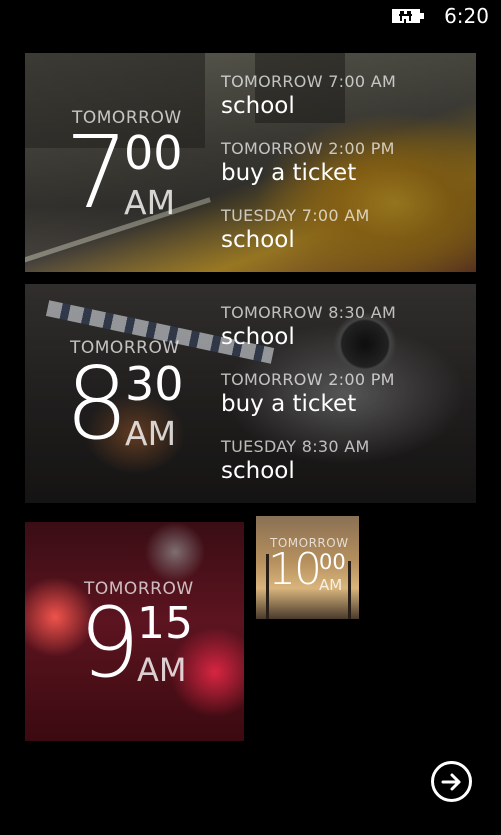 This screenshot has width=501, height=835. What do you see at coordinates (295, 446) in the screenshot?
I see `event-time: TUESDAY 8:30 AM` at bounding box center [295, 446].